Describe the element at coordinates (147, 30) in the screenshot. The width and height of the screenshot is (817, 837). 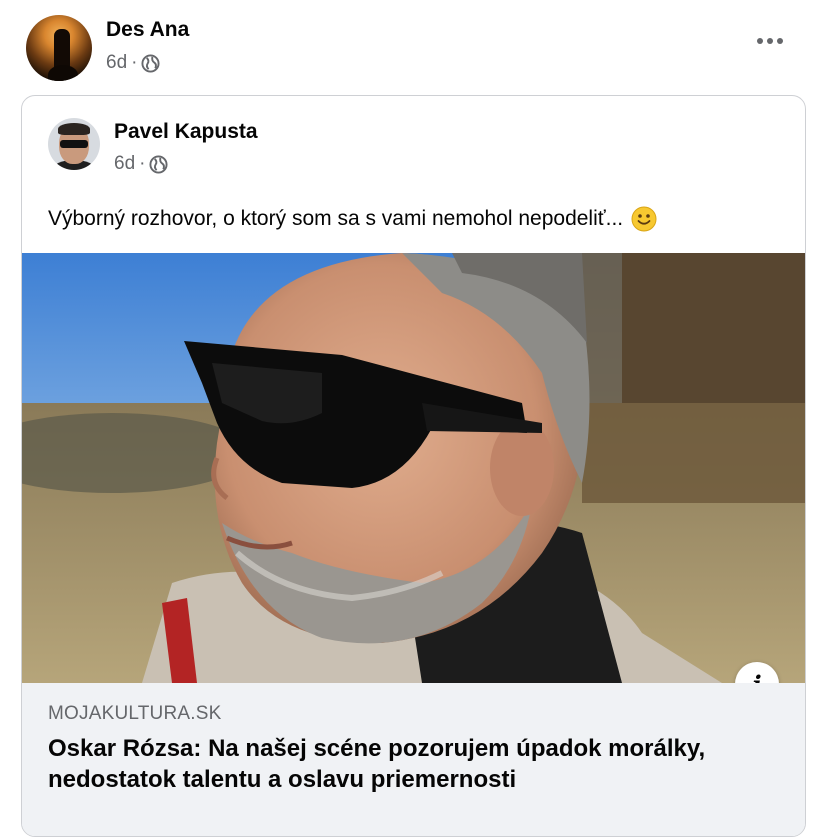
I see `post-author-name: Des Ana` at that location.